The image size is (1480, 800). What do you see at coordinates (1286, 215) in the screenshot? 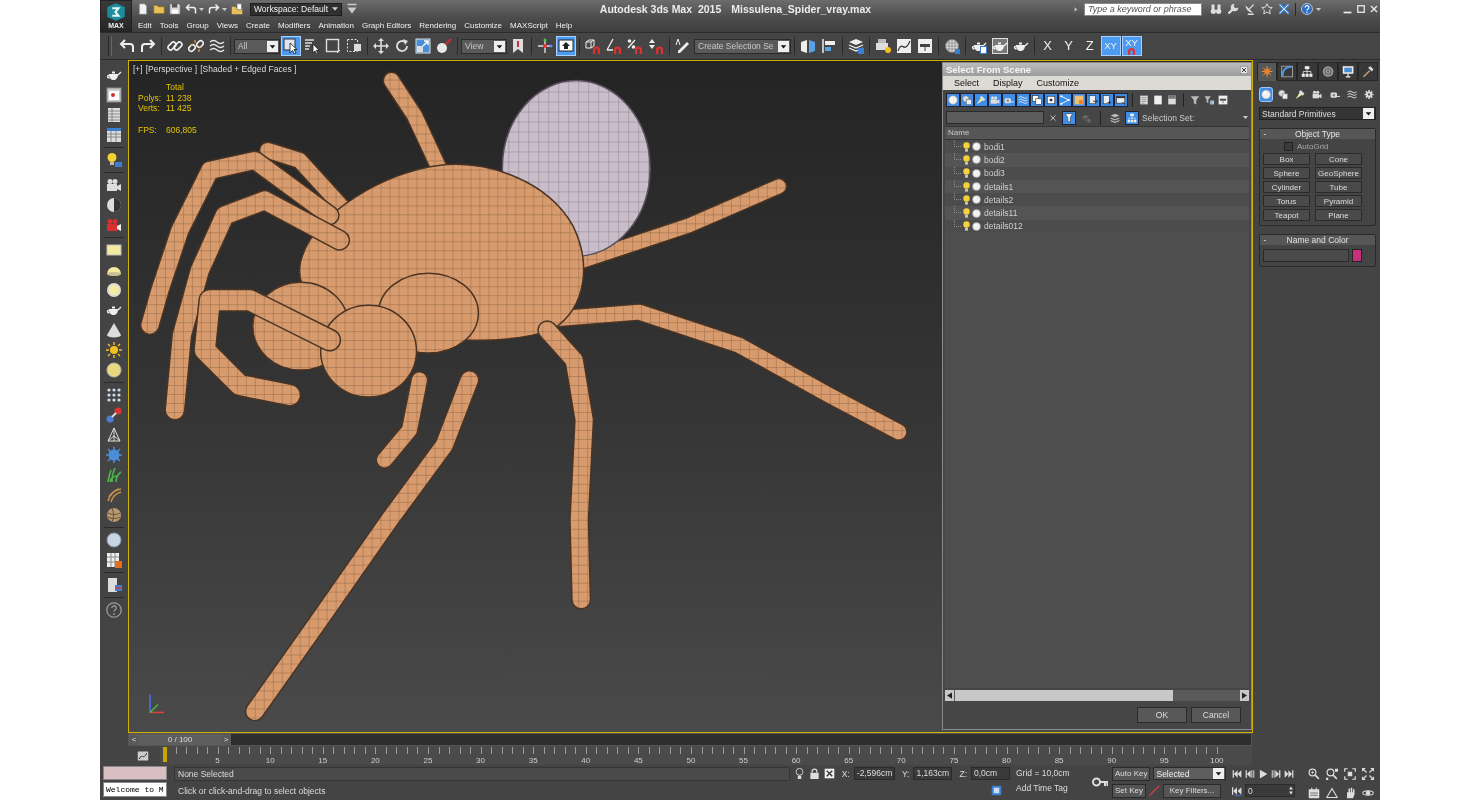
I see `primitive-button: Teapot` at bounding box center [1286, 215].